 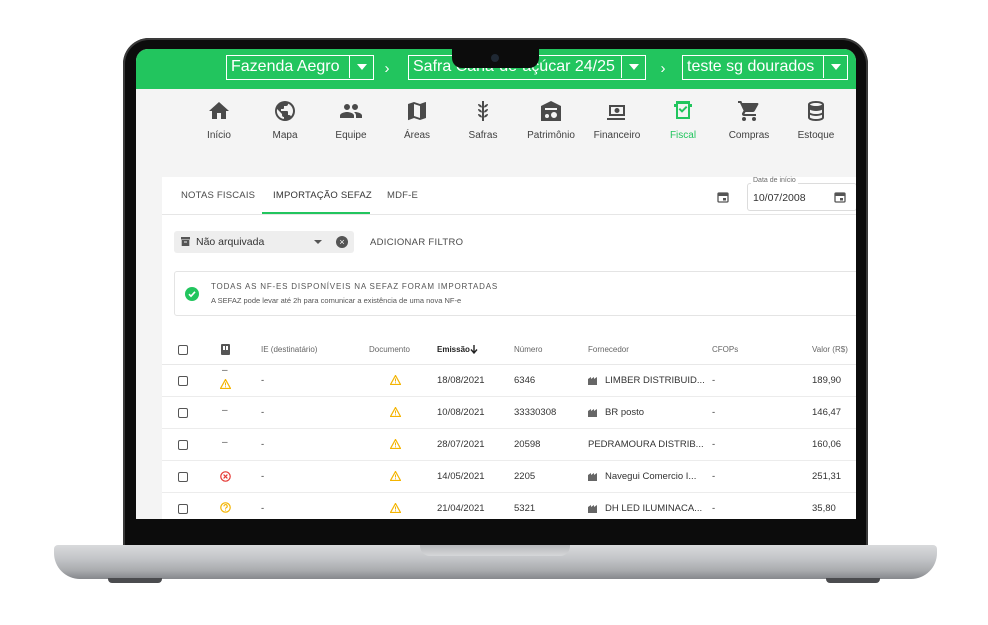 I want to click on workspace-selector: teste sg dourados, so click(x=765, y=67).